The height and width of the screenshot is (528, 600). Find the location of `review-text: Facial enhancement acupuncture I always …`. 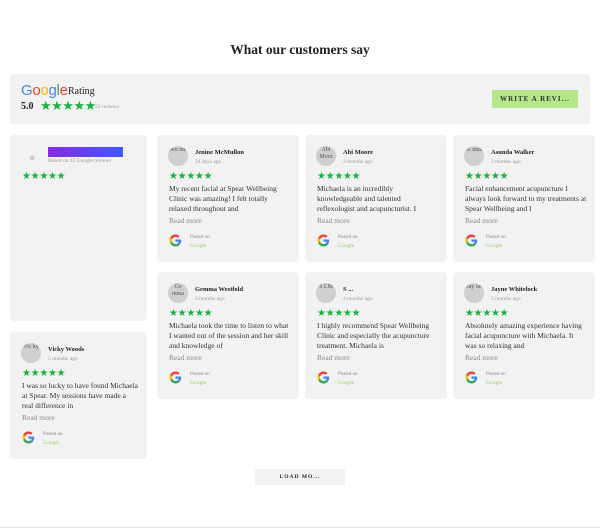

review-text: Facial enhancement acupuncture I always … is located at coordinates (526, 198).